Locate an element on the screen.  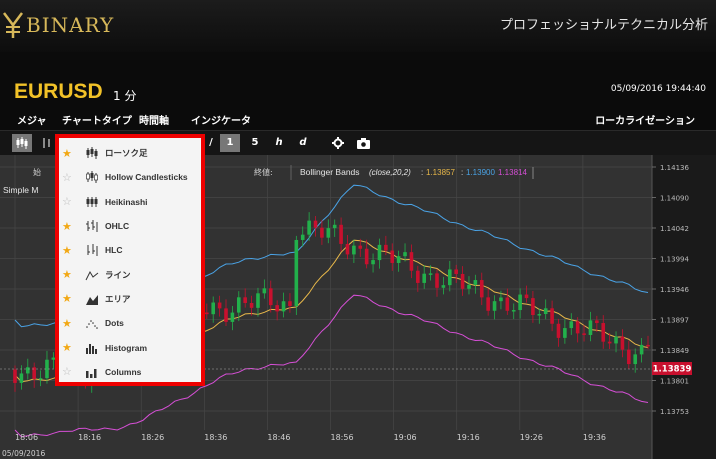
instrument-symbol: EURUSD is located at coordinates (58, 91).